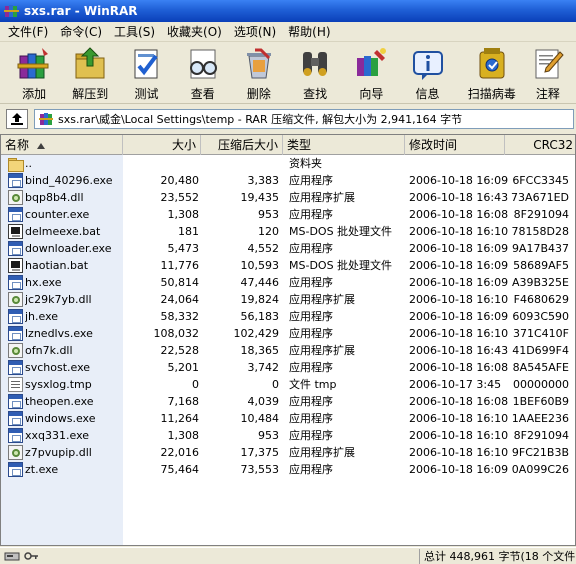  What do you see at coordinates (260, 299) in the screenshot?
I see `file-packed-size: 19,824` at bounding box center [260, 299].